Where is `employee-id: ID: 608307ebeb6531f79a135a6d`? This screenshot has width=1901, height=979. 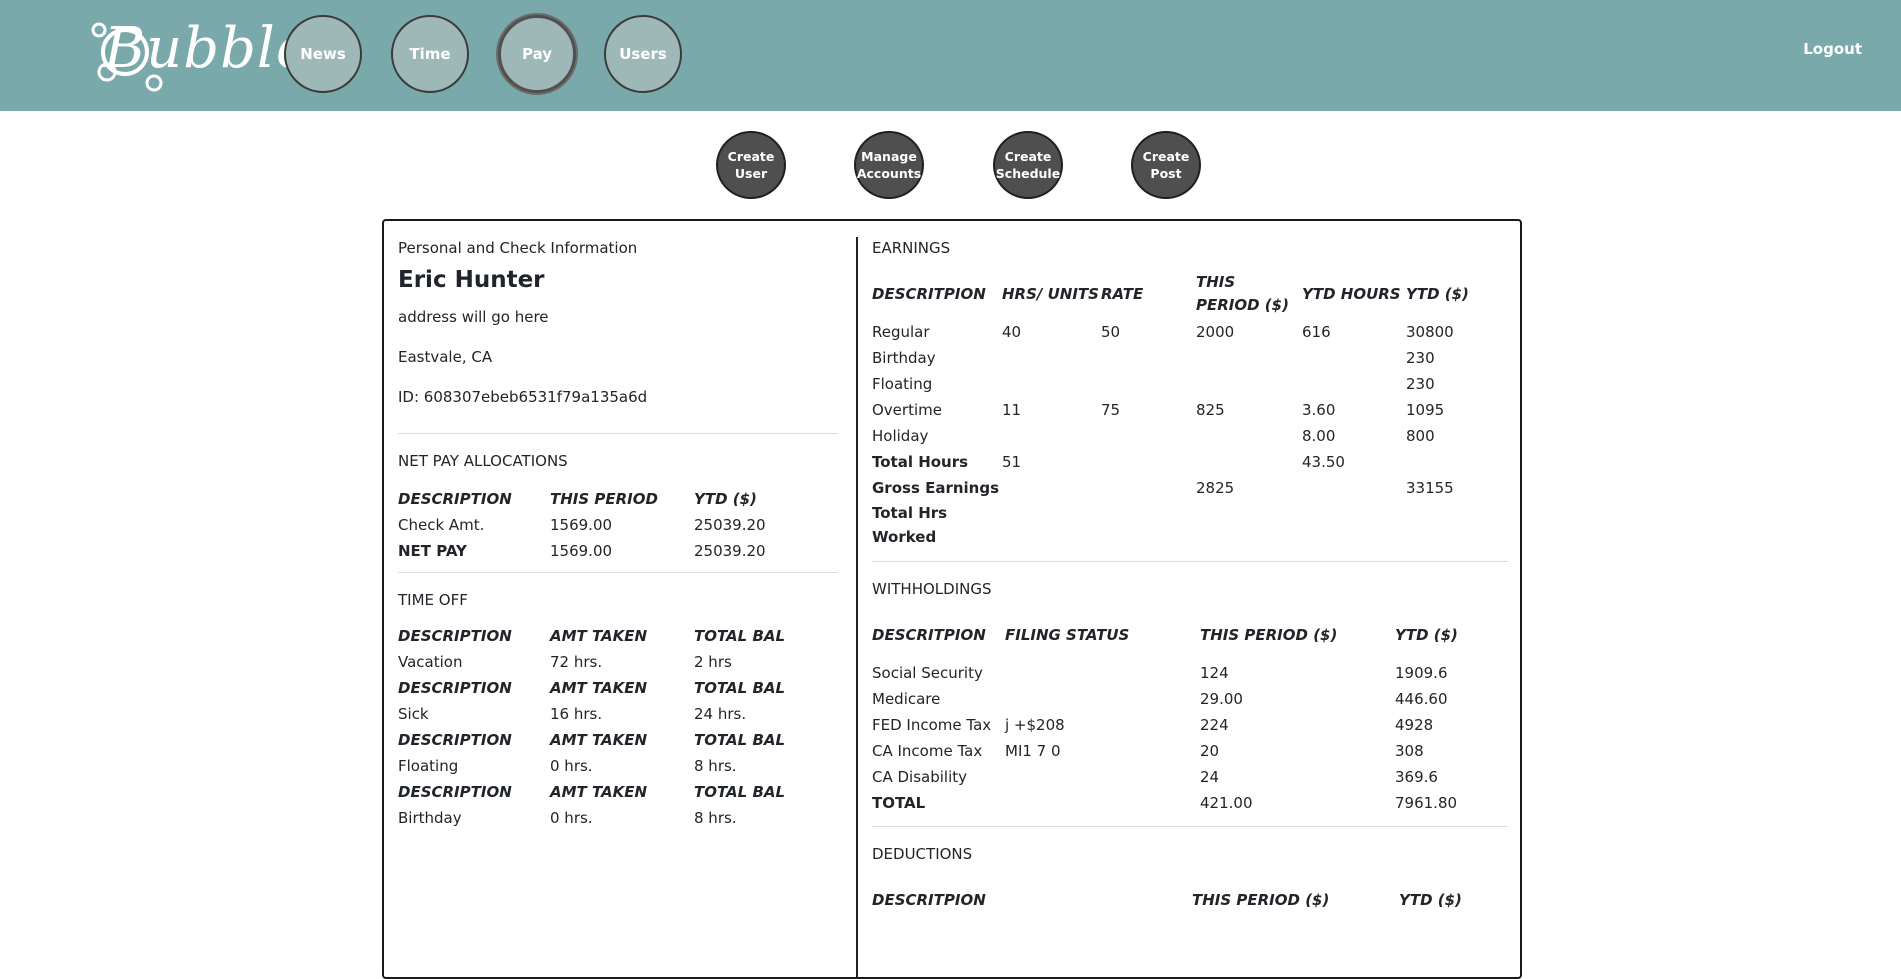 employee-id: ID: 608307ebeb6531f79a135a6d is located at coordinates (523, 397).